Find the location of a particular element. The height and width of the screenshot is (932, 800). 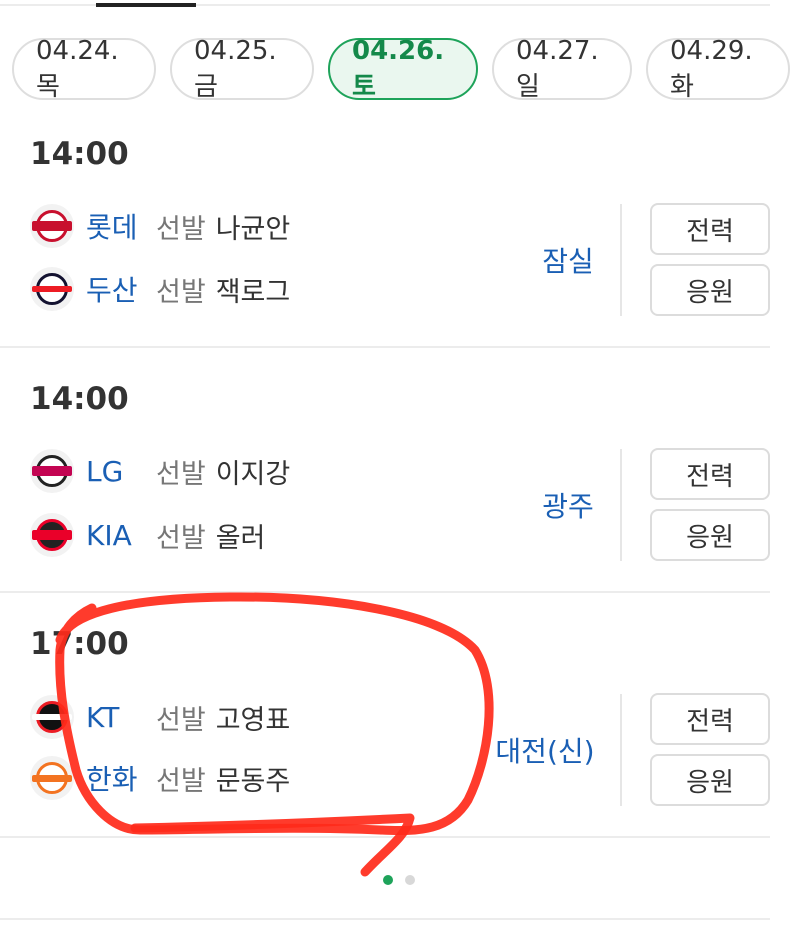

team-row-away: LG 선발 이지강 is located at coordinates (160, 471).